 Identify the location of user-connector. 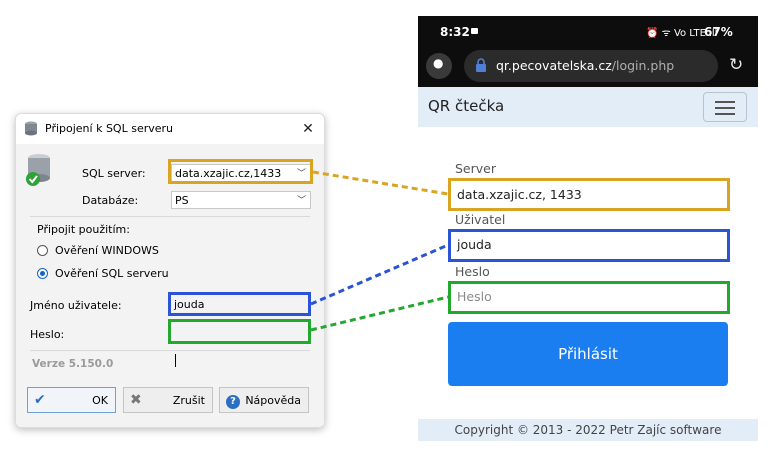
(379, 274).